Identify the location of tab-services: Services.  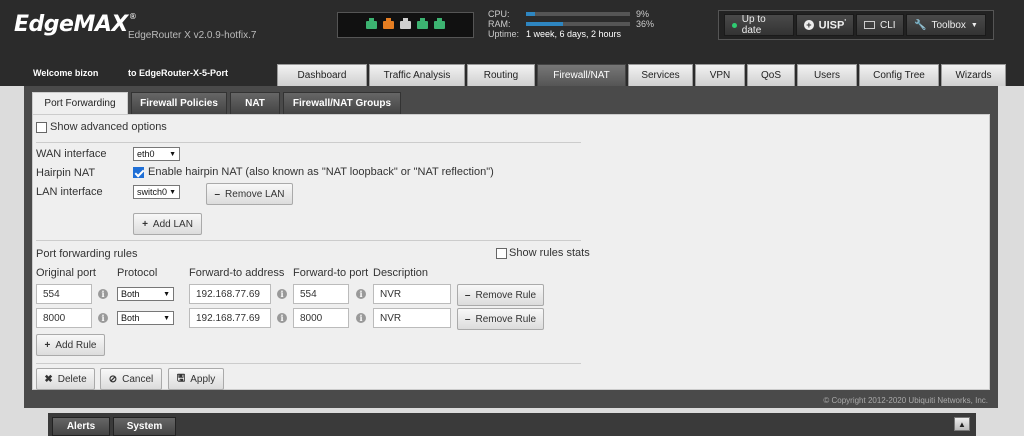
(660, 75).